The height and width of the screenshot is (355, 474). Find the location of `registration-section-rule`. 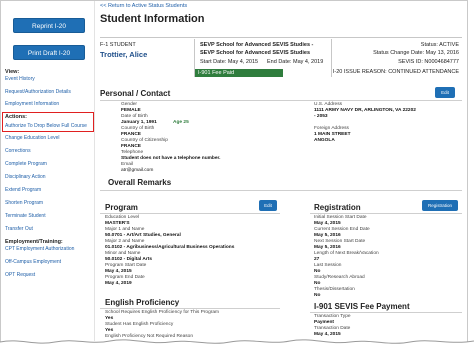

registration-section-rule is located at coordinates (386, 213).